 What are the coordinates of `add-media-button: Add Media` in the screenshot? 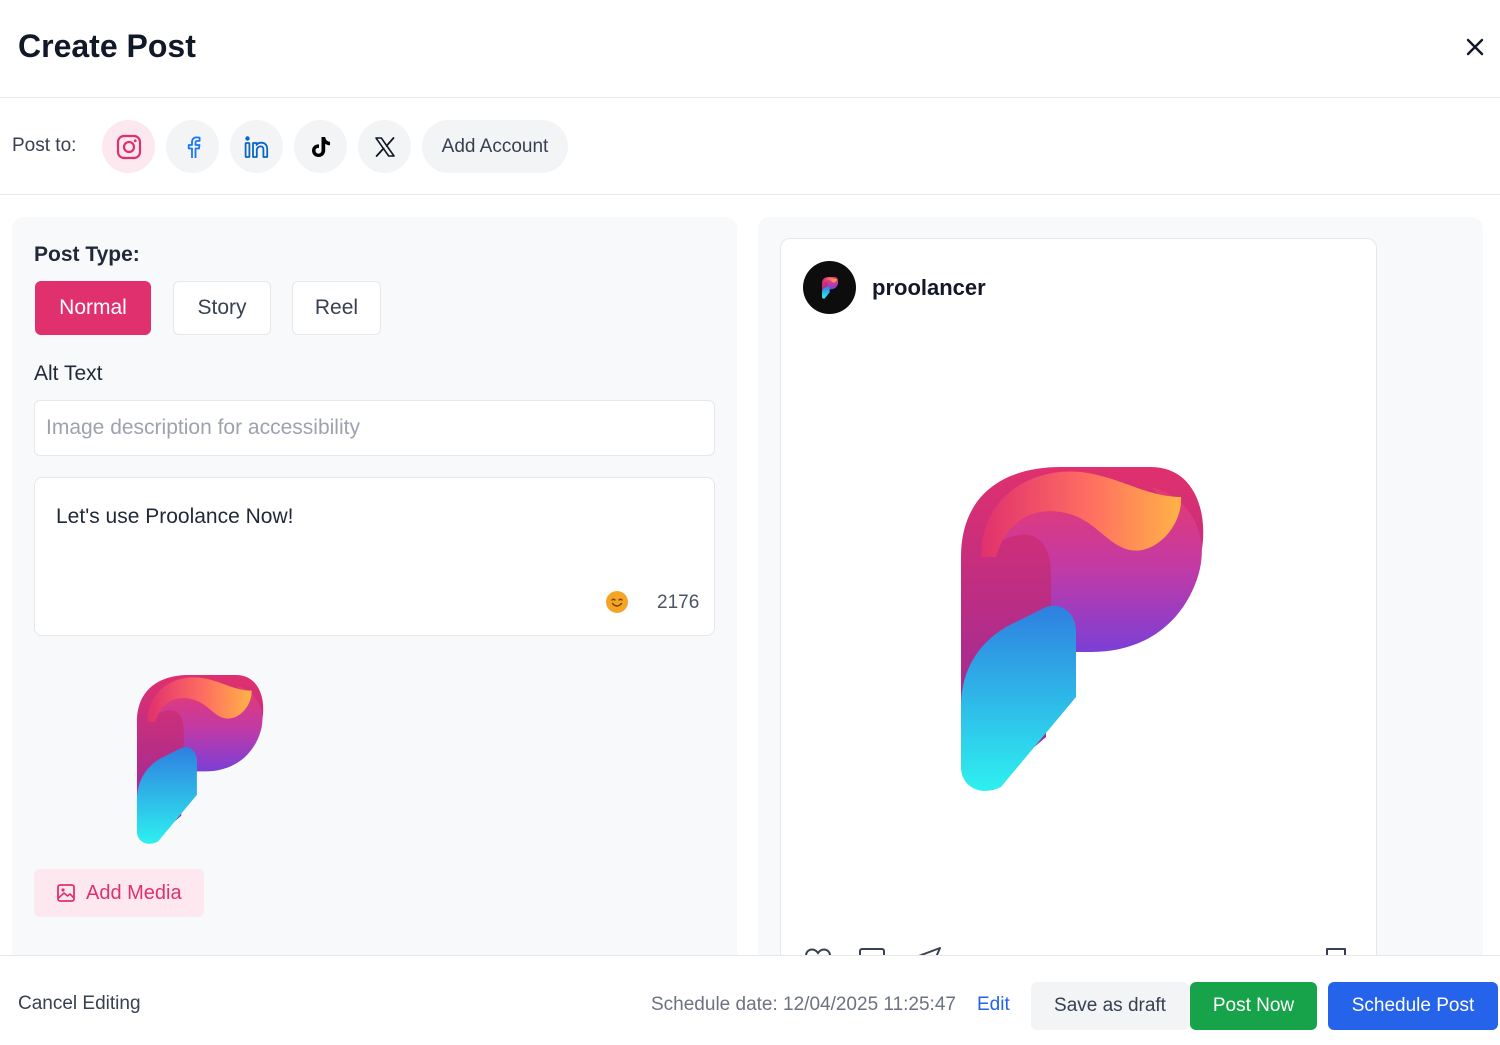 It's located at (119, 893).